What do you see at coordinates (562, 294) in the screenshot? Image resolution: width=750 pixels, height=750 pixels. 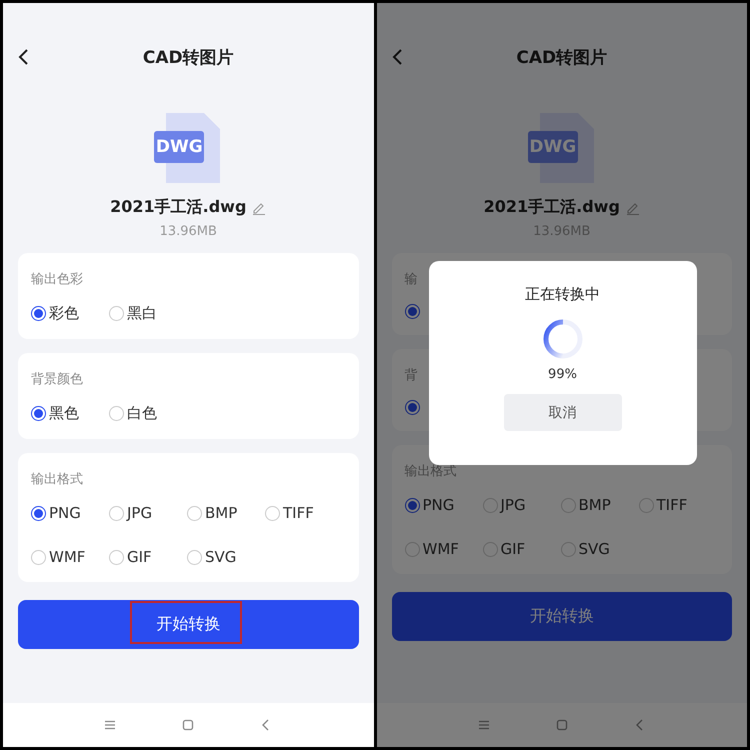 I see `dialog-title: 正在转换中` at bounding box center [562, 294].